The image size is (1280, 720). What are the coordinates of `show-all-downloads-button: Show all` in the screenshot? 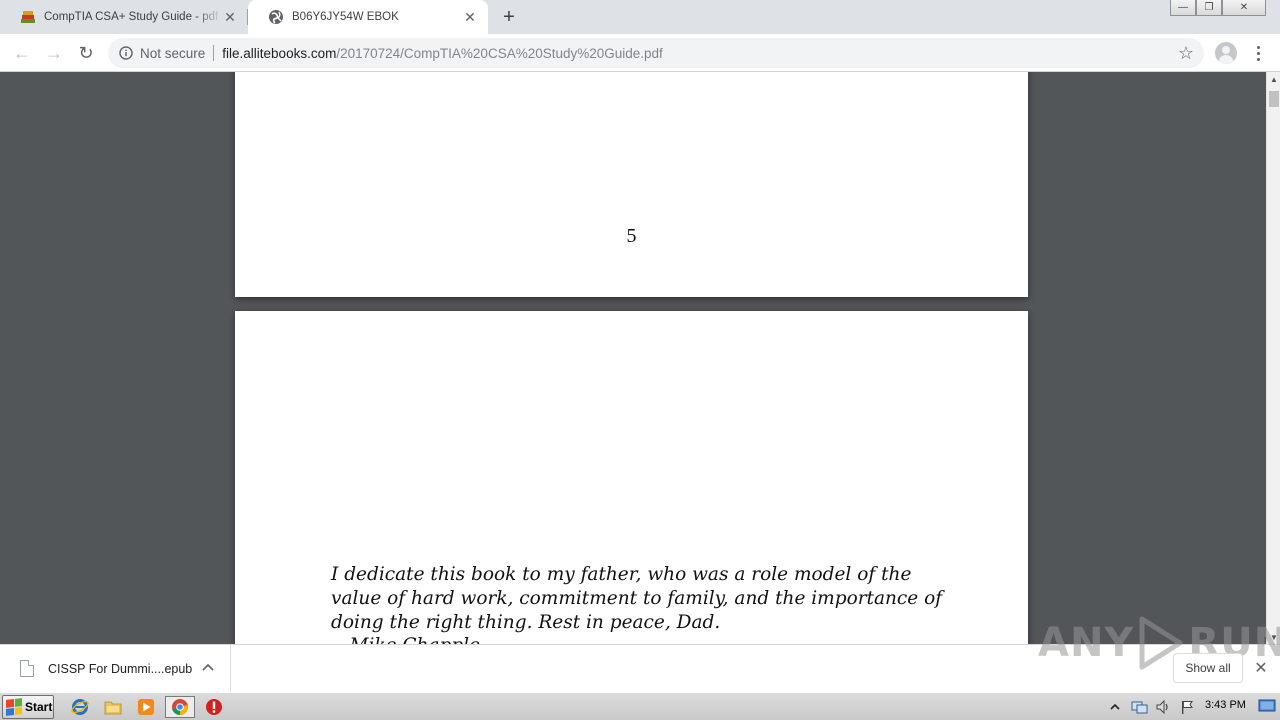 It's located at (1208, 668).